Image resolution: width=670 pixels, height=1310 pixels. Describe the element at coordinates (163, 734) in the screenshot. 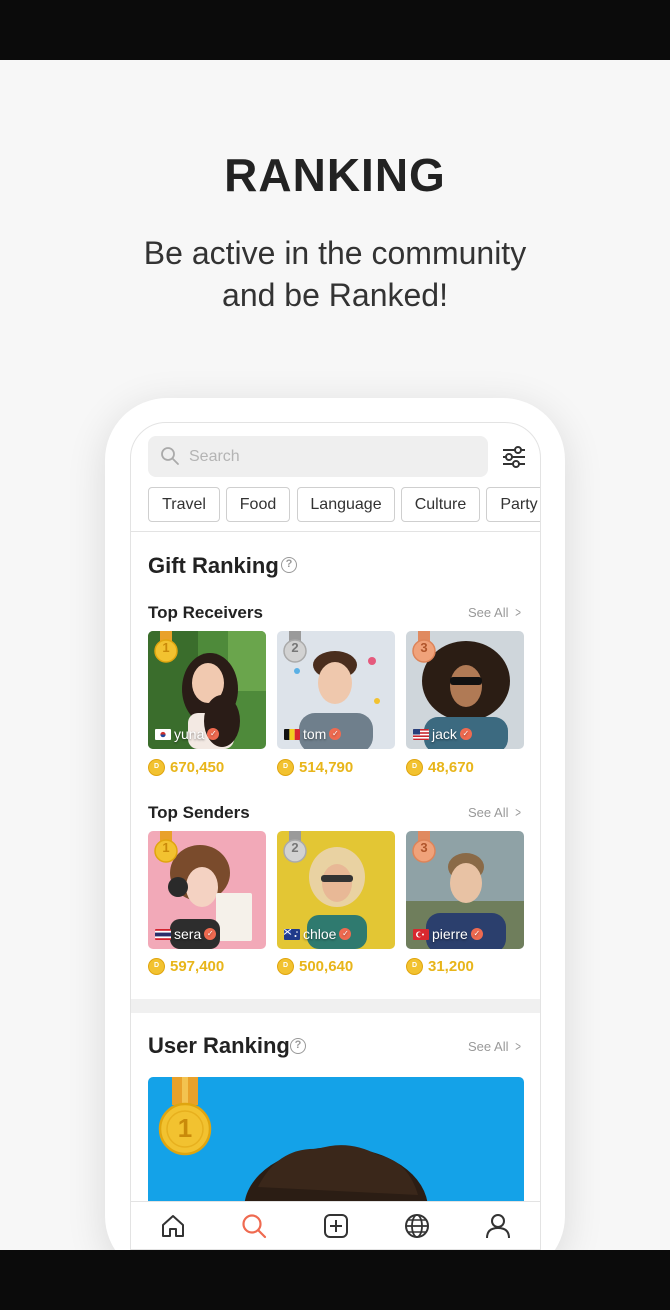

I see `korea-flag-icon` at that location.